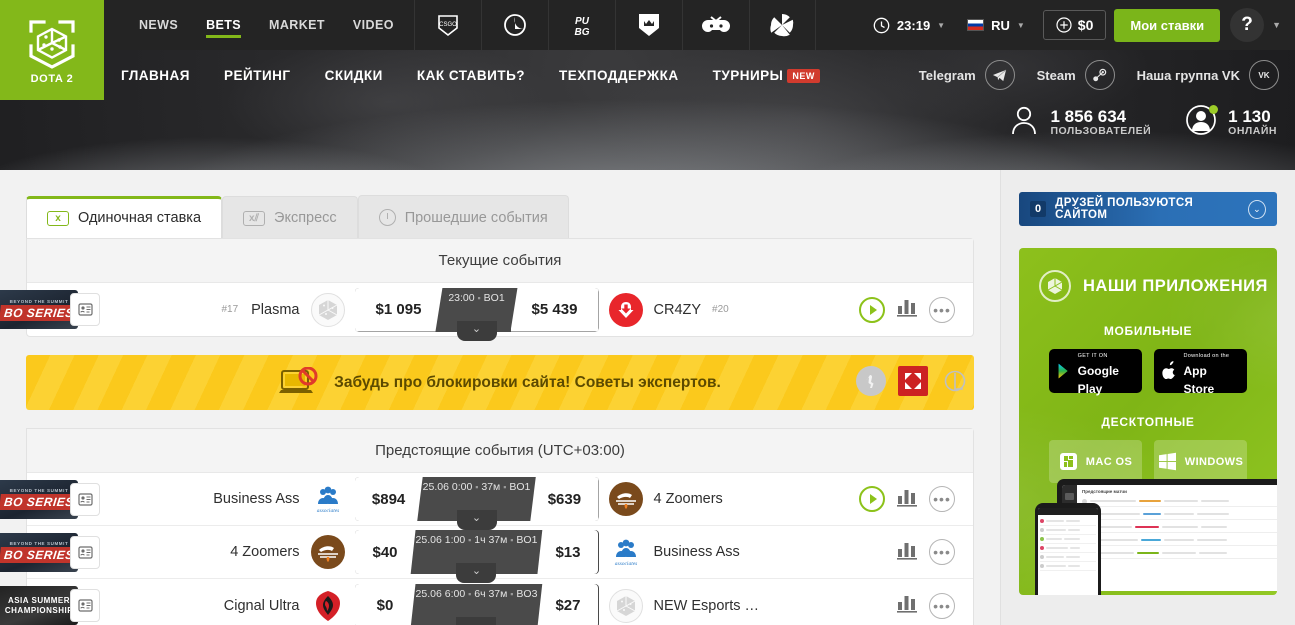  What do you see at coordinates (766, 75) in the screenshot?
I see `subnav-tournaments: ТУРНИРЫ NEW` at bounding box center [766, 75].